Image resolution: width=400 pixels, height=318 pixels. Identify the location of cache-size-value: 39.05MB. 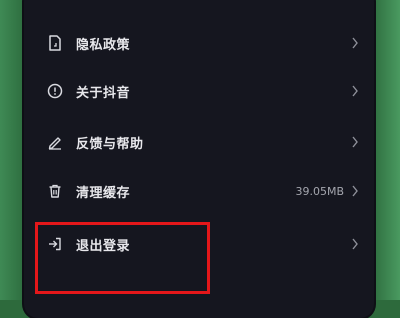
(319, 191).